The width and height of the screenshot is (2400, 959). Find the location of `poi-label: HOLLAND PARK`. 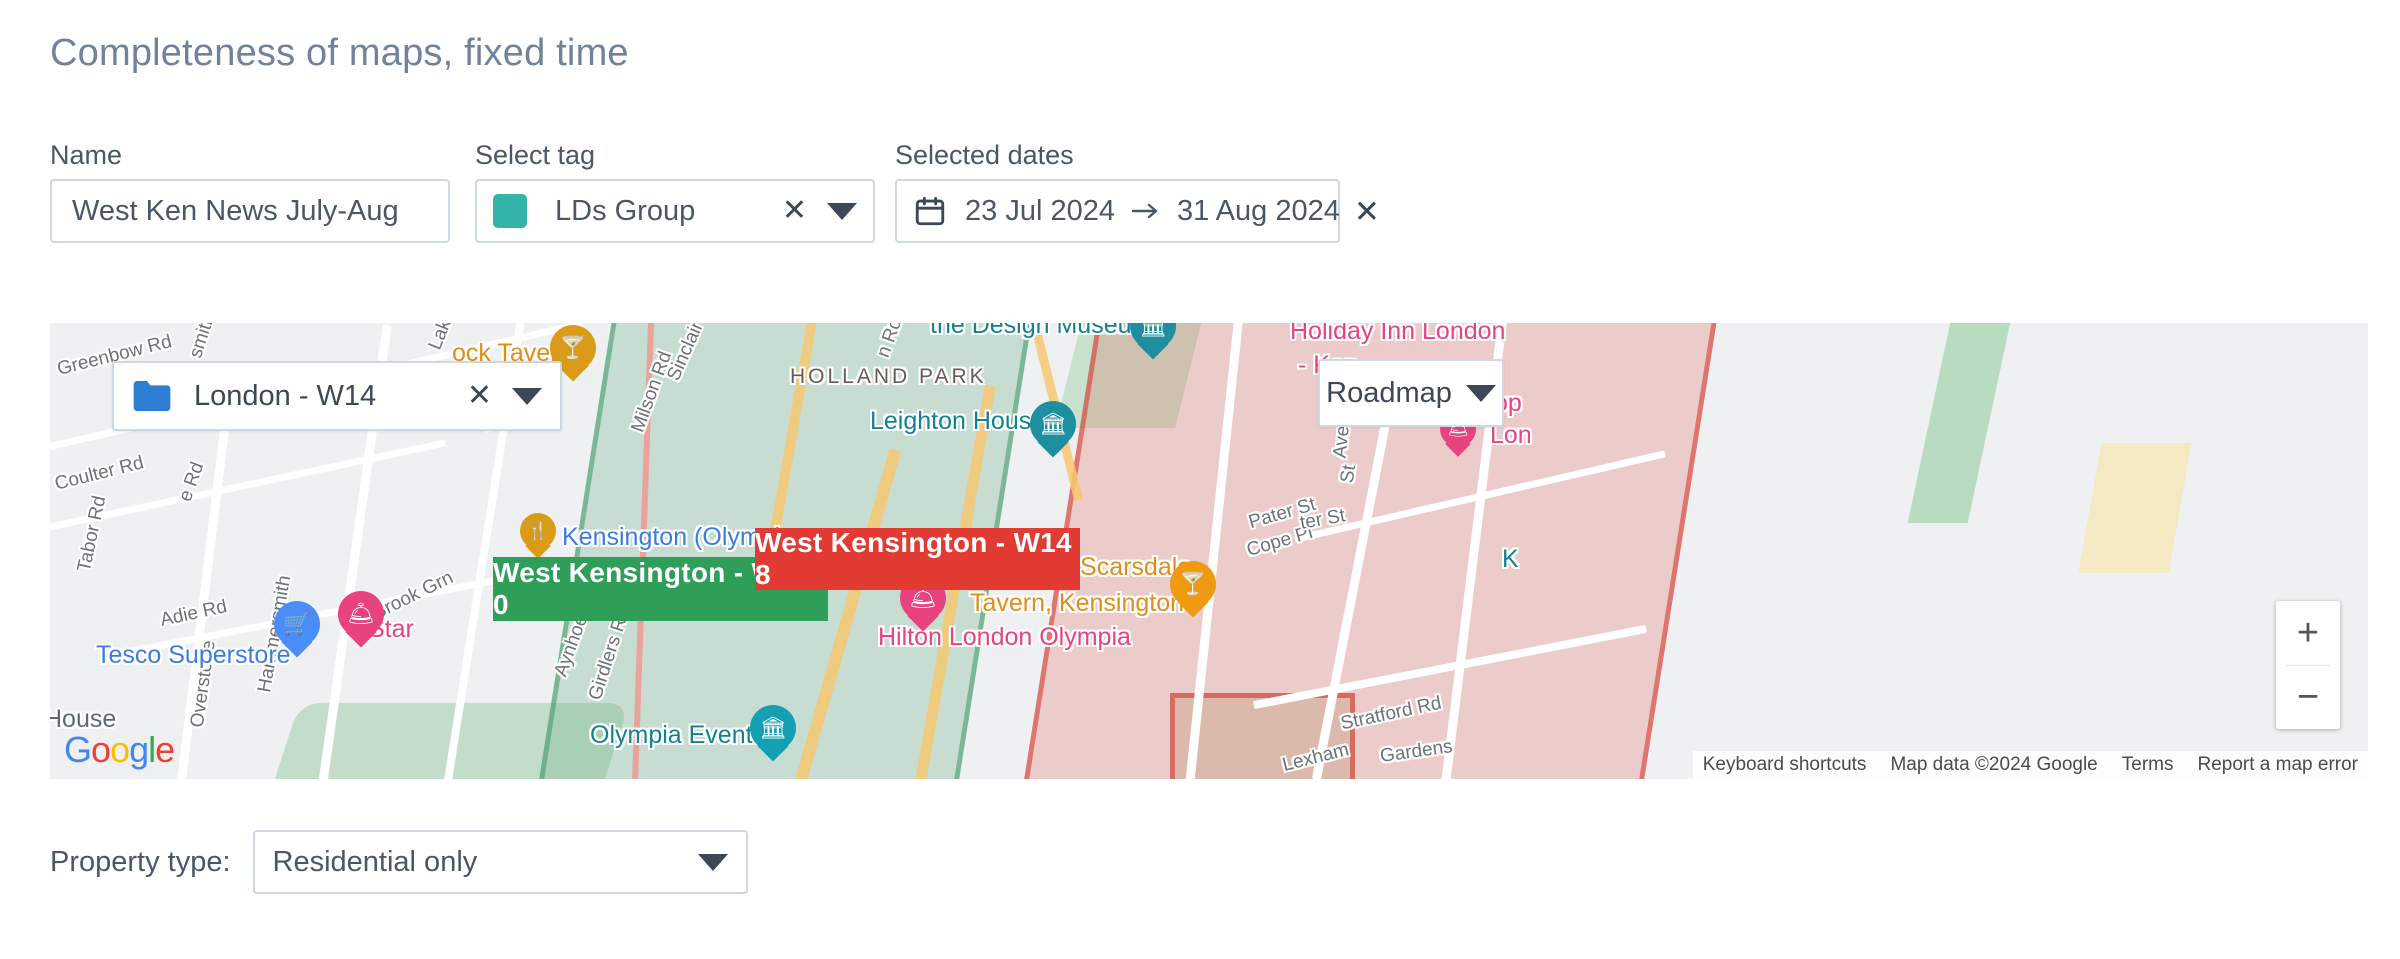

poi-label: HOLLAND PARK is located at coordinates (888, 377).